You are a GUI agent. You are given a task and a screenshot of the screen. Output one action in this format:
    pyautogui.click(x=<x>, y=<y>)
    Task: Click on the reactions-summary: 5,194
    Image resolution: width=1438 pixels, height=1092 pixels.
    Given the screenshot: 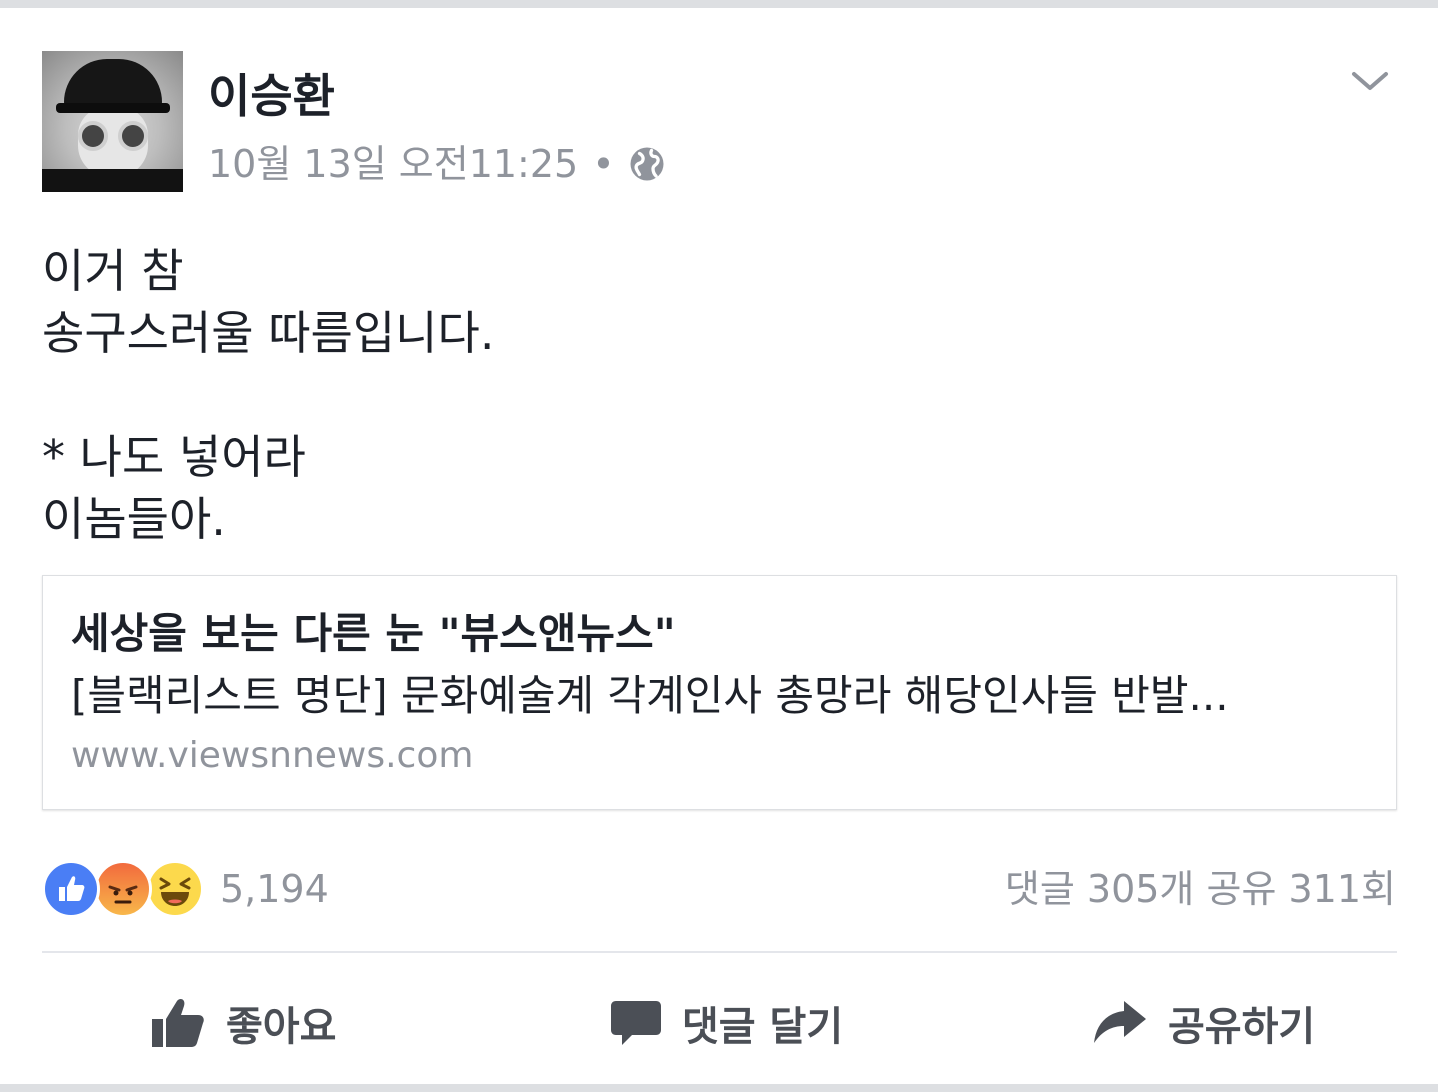 What is the action you would take?
    pyautogui.click(x=185, y=889)
    